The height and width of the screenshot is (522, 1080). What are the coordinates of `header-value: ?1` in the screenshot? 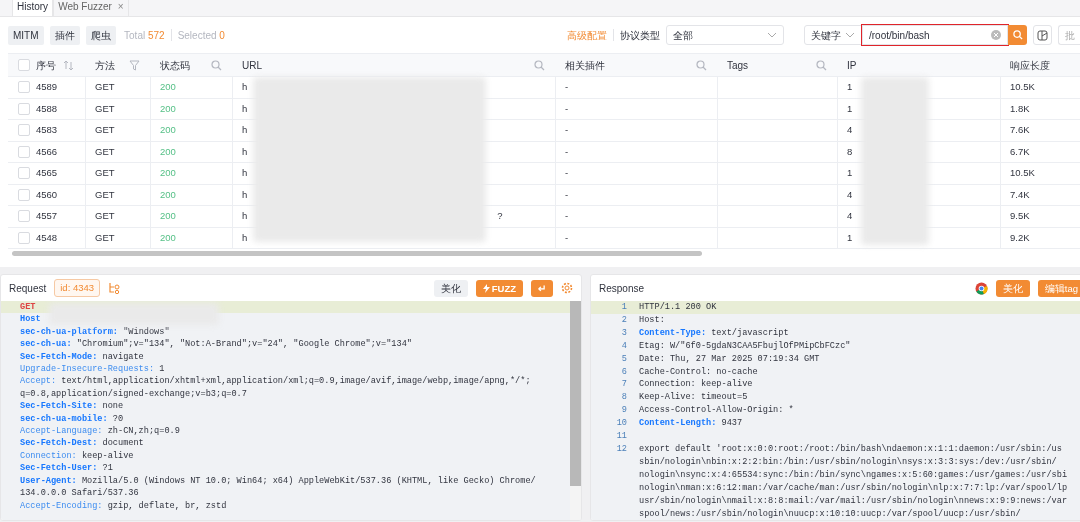 It's located at (107, 468).